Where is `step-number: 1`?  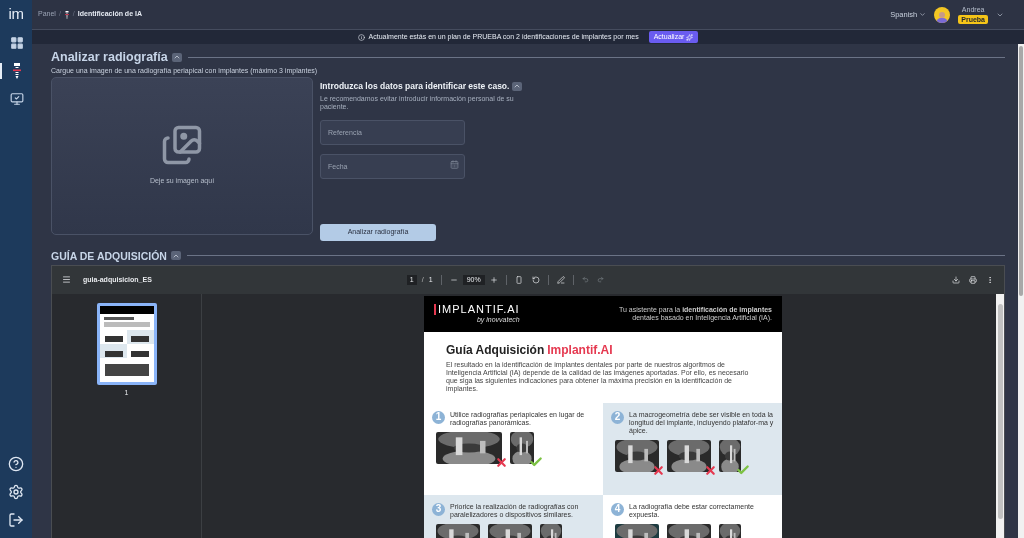 step-number: 1 is located at coordinates (438, 417).